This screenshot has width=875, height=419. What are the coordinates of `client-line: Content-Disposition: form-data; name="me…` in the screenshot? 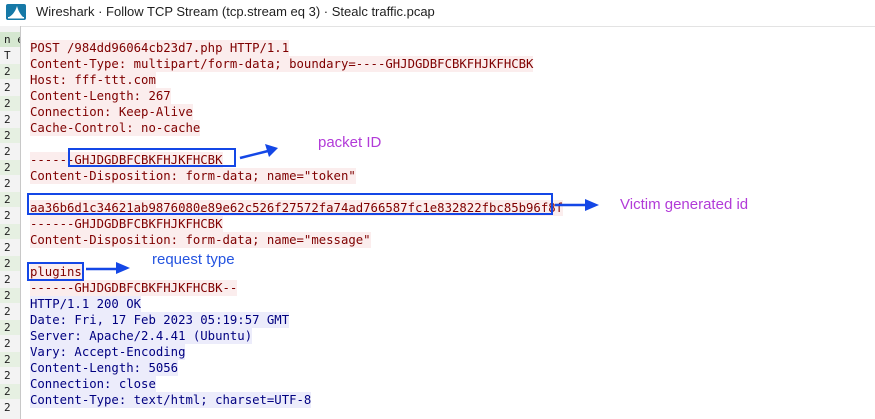 It's located at (200, 240).